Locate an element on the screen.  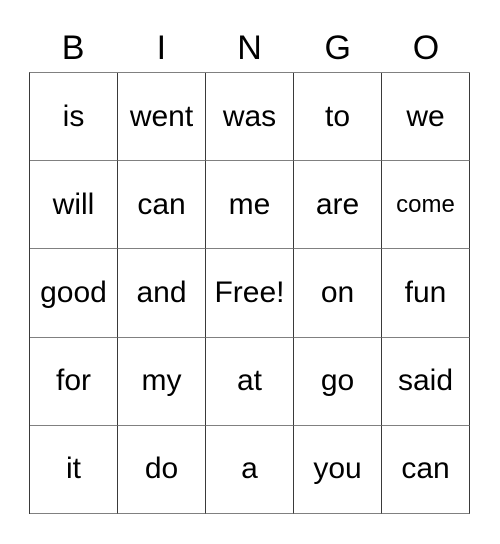
bingo-cell-b4: for is located at coordinates (74, 381).